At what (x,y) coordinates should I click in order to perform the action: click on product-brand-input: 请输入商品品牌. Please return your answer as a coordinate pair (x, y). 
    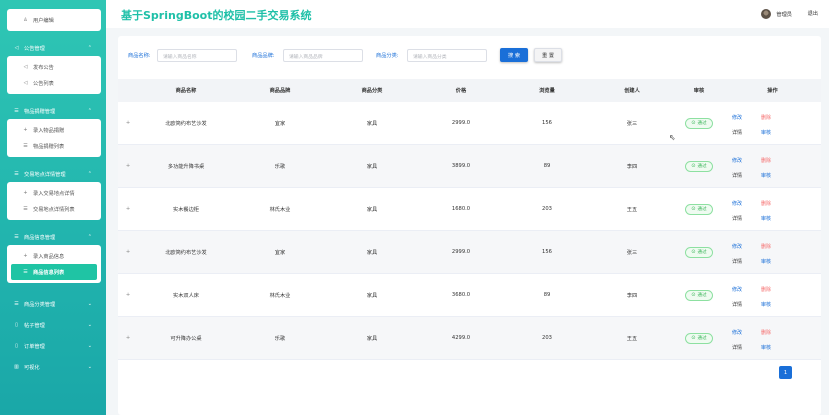
    Looking at the image, I should click on (323, 55).